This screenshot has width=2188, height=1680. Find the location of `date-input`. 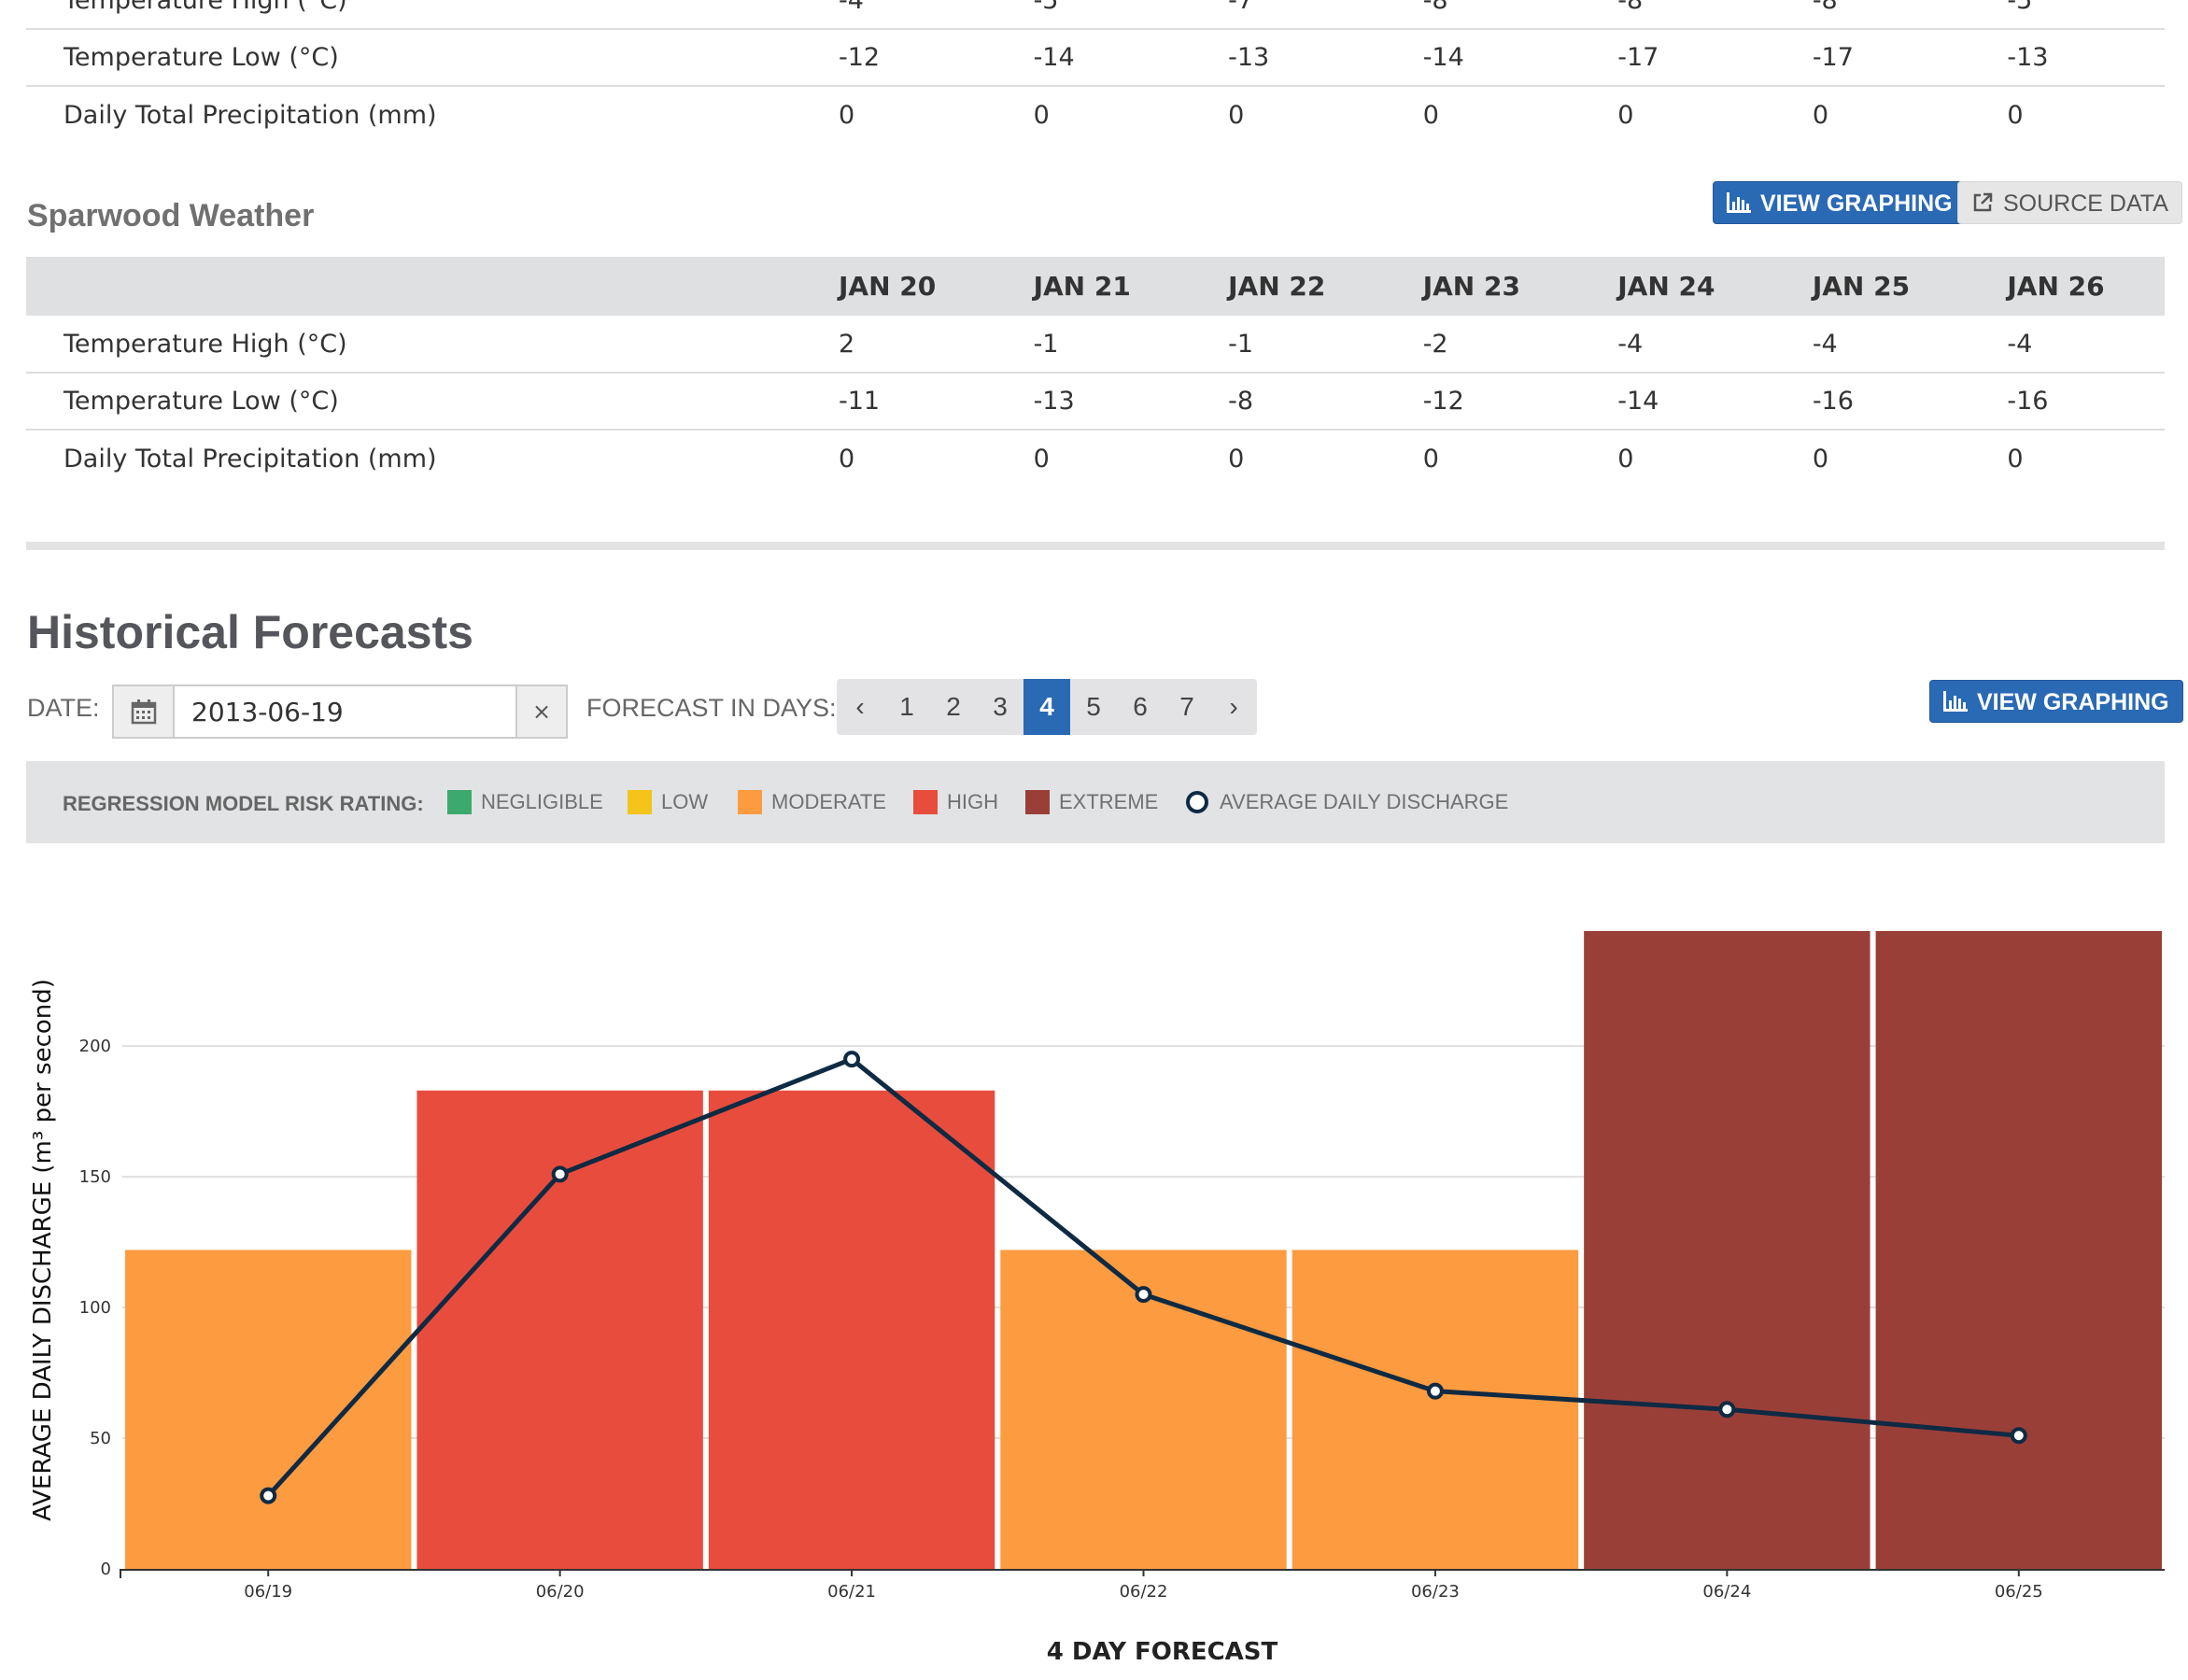

date-input is located at coordinates (347, 711).